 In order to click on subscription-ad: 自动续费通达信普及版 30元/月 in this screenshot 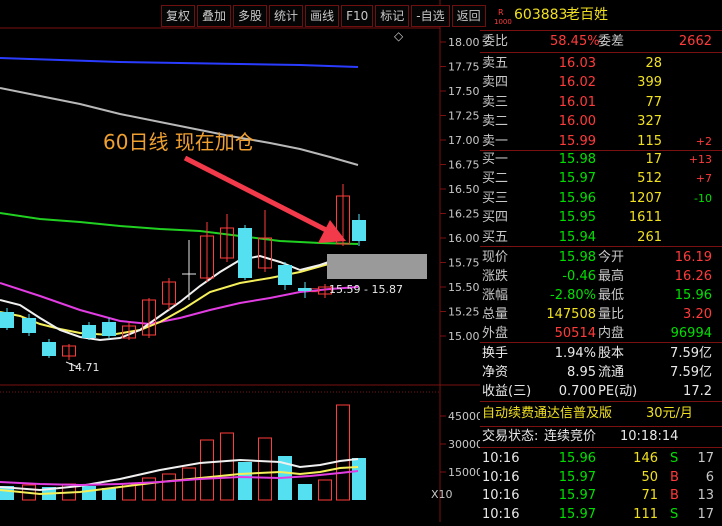, I will do `click(601, 413)`.